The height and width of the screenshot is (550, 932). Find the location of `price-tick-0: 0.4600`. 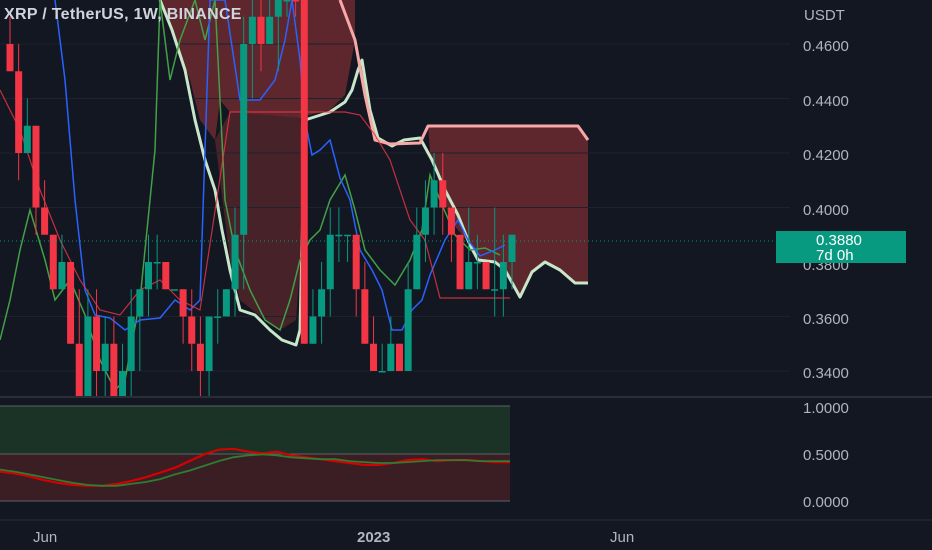

price-tick-0: 0.4600 is located at coordinates (826, 46).